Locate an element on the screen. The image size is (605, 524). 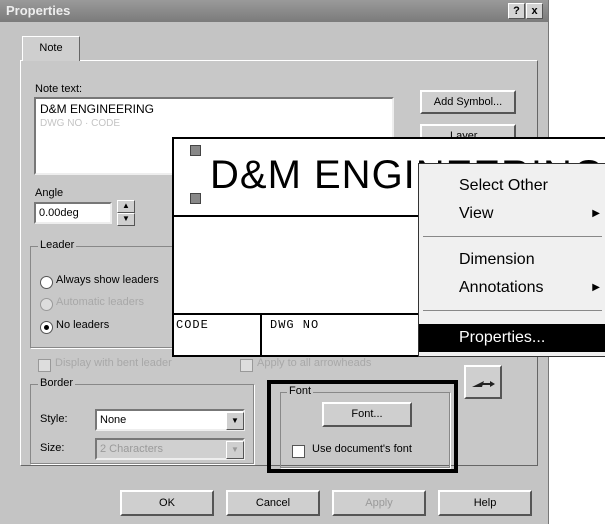
spin-up-icon: ▲ is located at coordinates (126, 206).